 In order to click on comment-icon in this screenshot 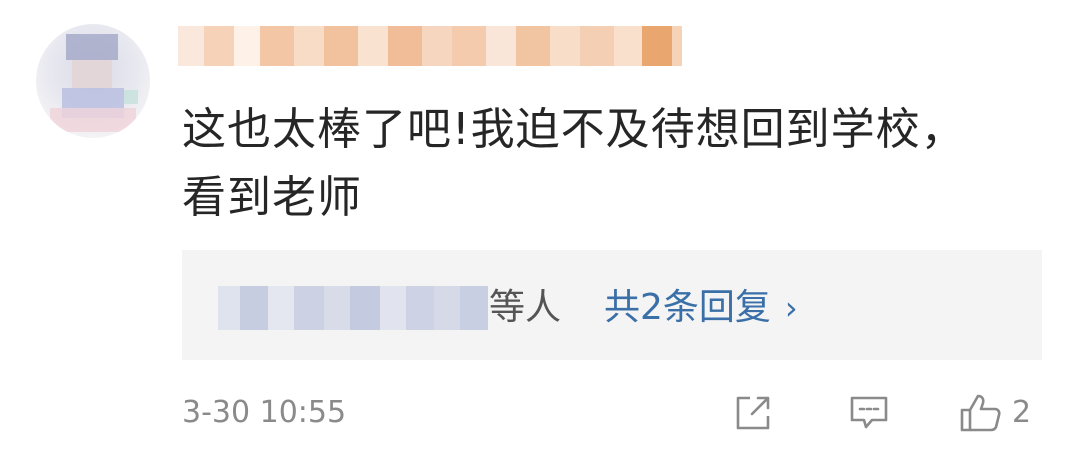, I will do `click(869, 412)`.